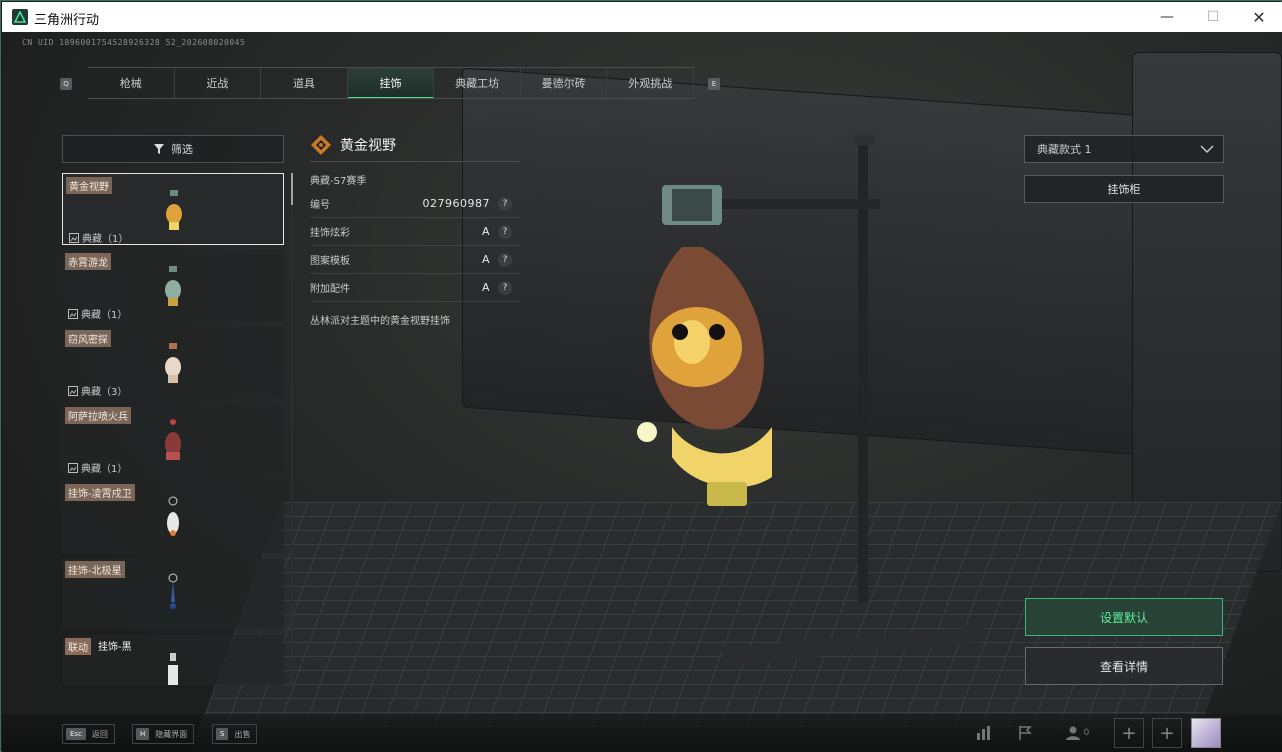 The image size is (1282, 752). I want to click on tab-next-key-hint: E, so click(714, 84).